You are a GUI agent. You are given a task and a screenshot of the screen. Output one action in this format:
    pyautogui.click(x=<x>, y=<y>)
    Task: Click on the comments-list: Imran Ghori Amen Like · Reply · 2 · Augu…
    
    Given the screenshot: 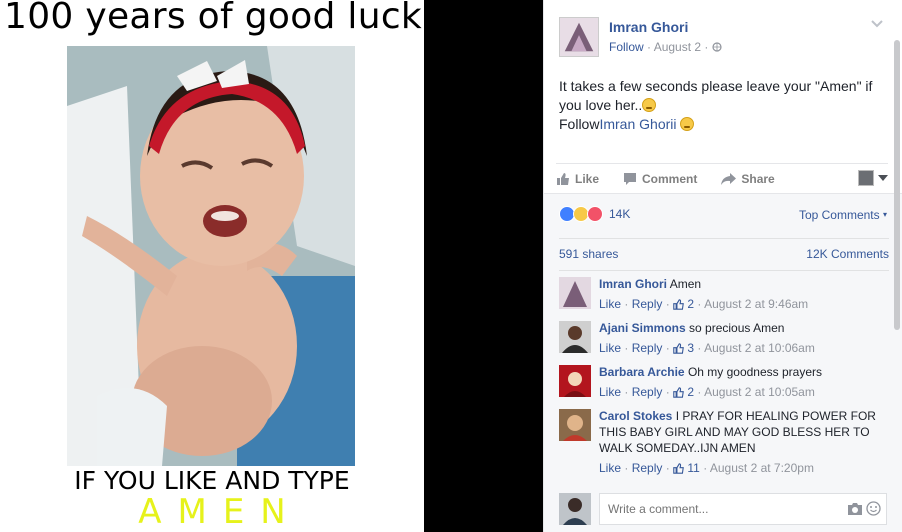 What is the action you would take?
    pyautogui.click(x=724, y=372)
    